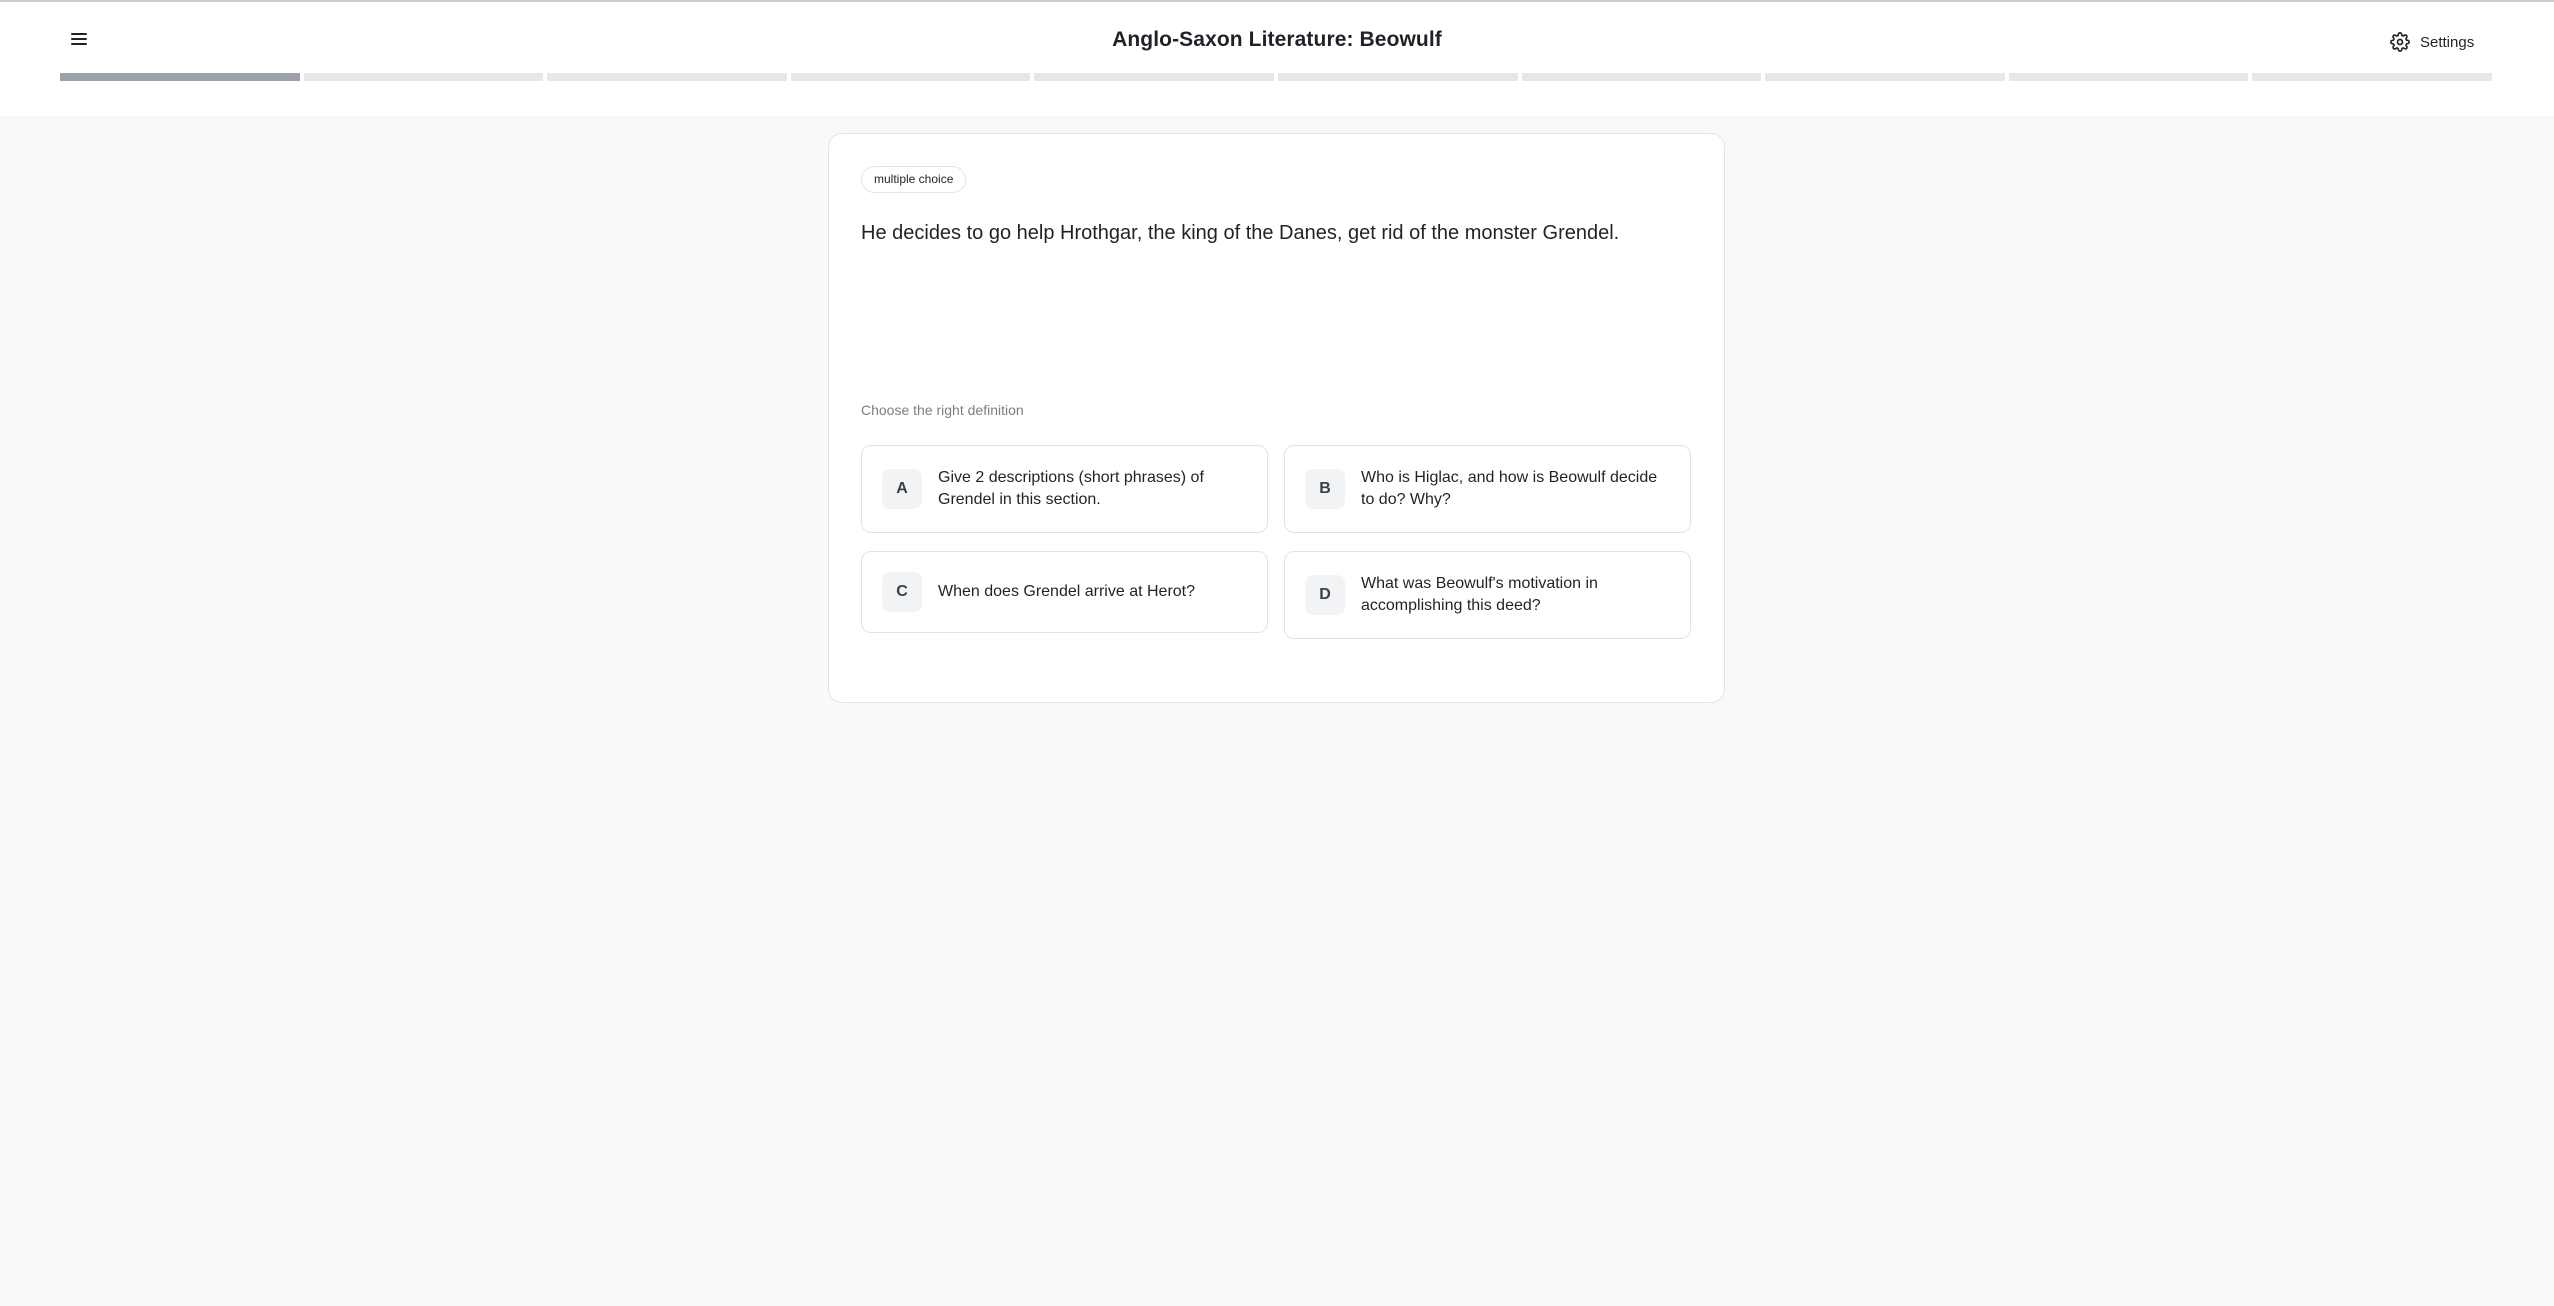 The width and height of the screenshot is (2554, 1306). What do you see at coordinates (902, 489) in the screenshot?
I see `option-letter: A` at bounding box center [902, 489].